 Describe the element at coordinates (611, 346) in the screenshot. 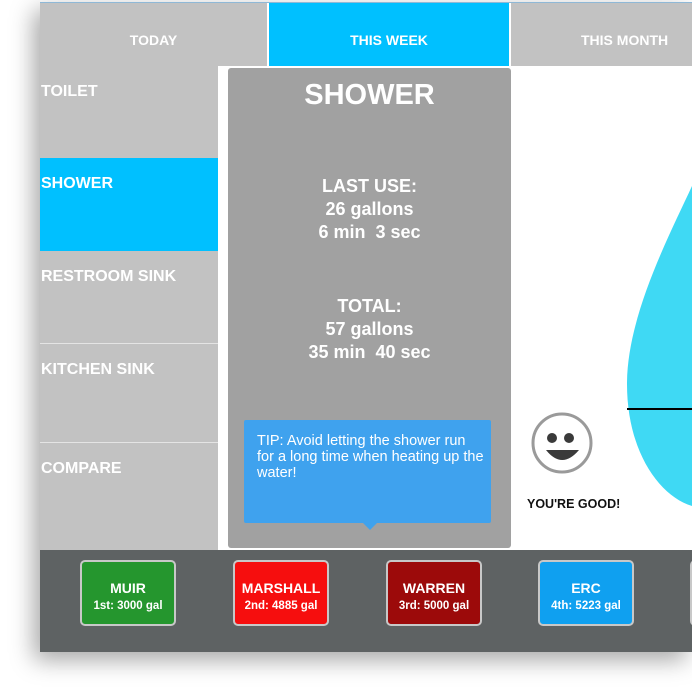

I see `water-visual-svg` at that location.